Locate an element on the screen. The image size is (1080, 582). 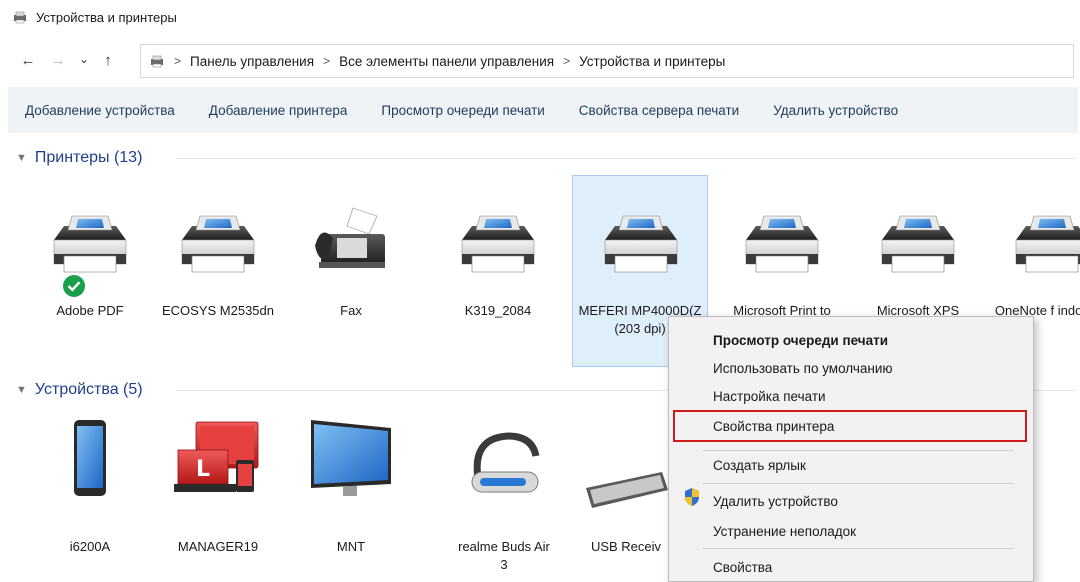
menu-item-troubleshoot: Устранение неполадок is located at coordinates (852, 531).